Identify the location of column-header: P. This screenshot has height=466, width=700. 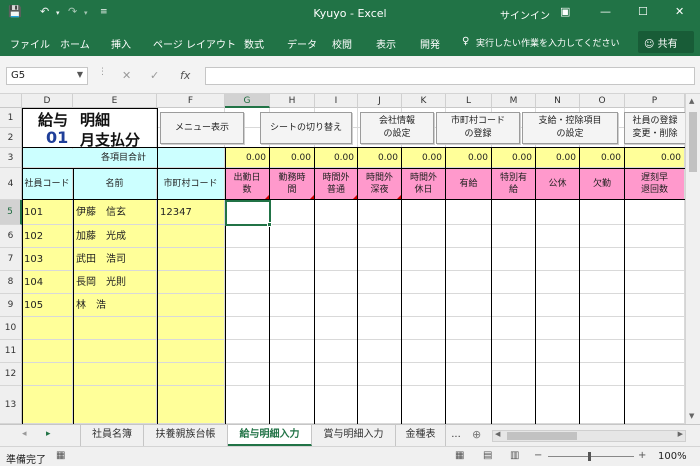
(655, 101).